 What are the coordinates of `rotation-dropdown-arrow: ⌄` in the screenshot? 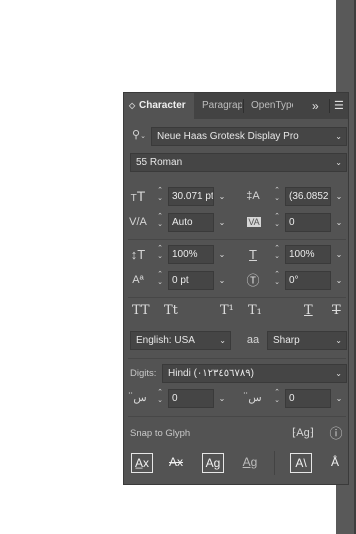 It's located at (339, 280).